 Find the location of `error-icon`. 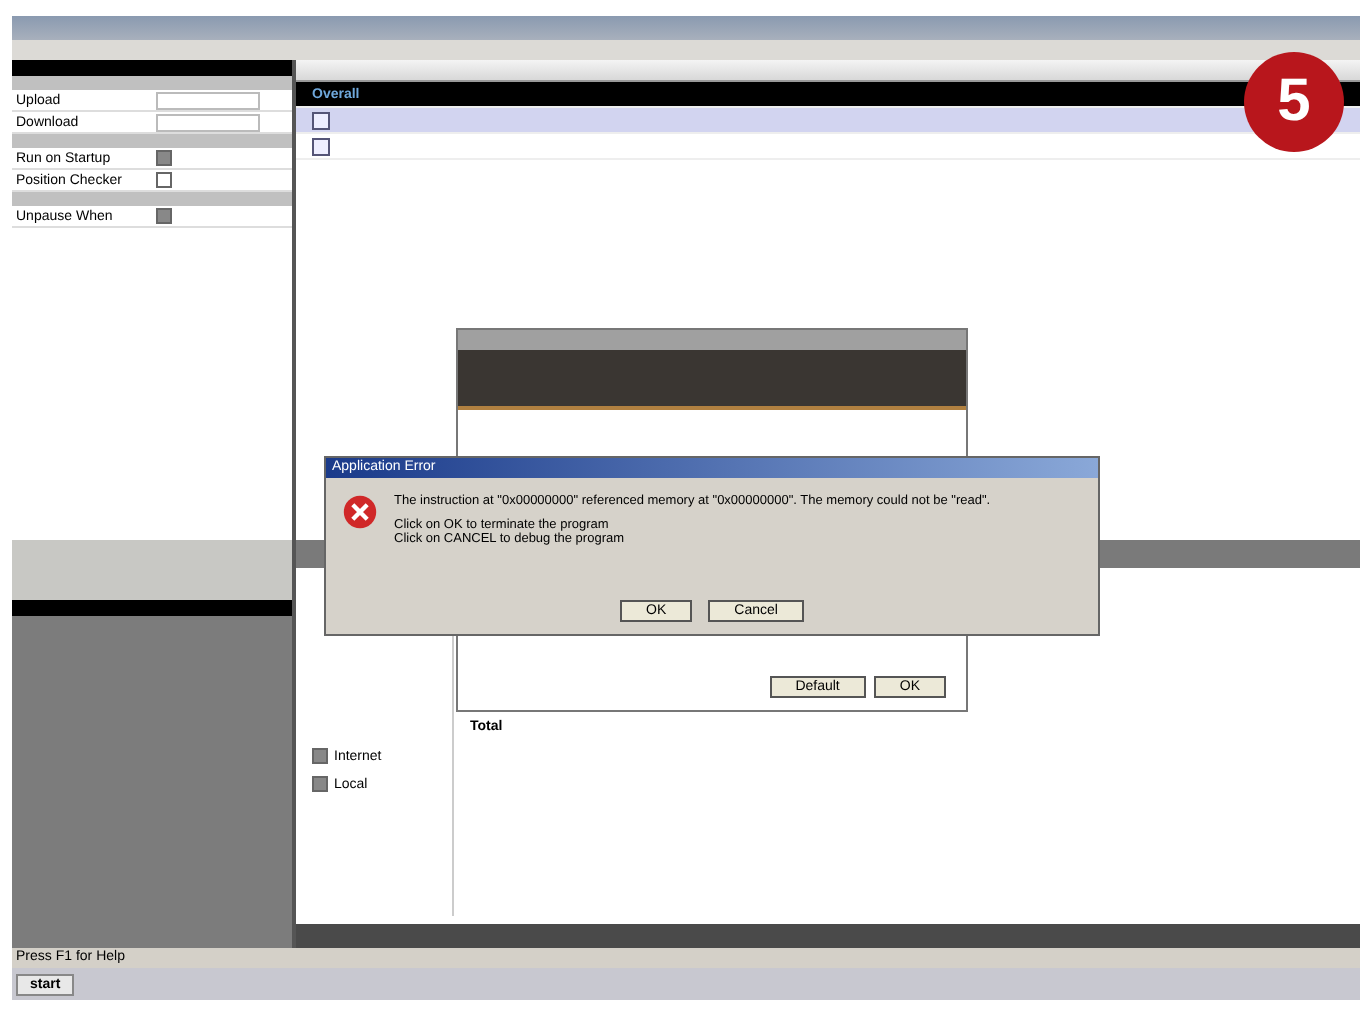

error-icon is located at coordinates (360, 512).